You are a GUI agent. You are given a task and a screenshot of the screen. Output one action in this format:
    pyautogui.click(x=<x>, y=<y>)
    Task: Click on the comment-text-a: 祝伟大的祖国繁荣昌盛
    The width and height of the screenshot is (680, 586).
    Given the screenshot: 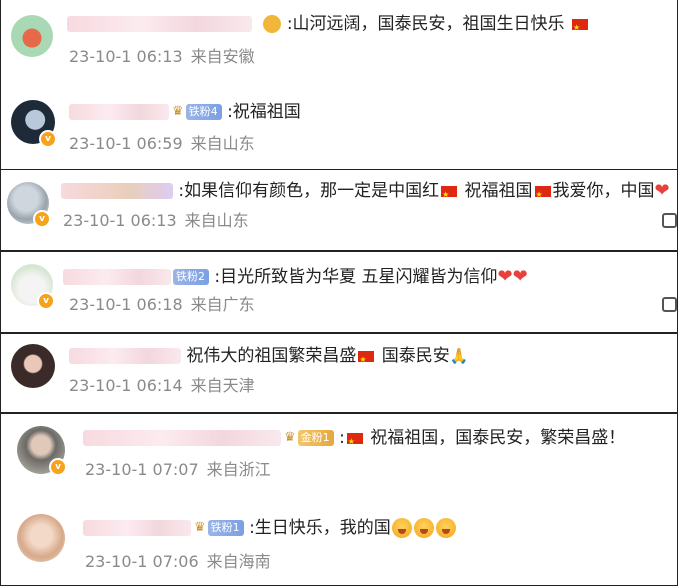 What is the action you would take?
    pyautogui.click(x=271, y=356)
    